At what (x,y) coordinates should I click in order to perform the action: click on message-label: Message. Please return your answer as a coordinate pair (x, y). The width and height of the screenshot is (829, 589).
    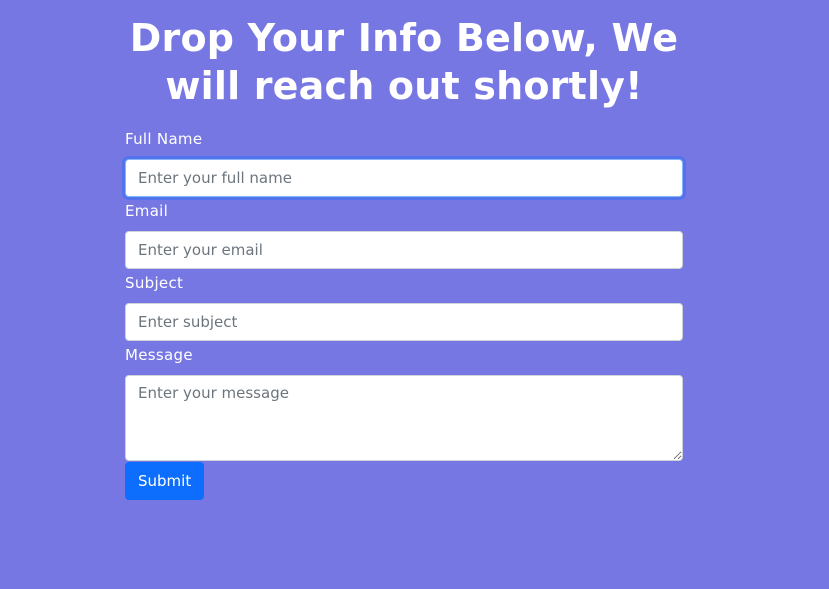
    Looking at the image, I should click on (159, 355).